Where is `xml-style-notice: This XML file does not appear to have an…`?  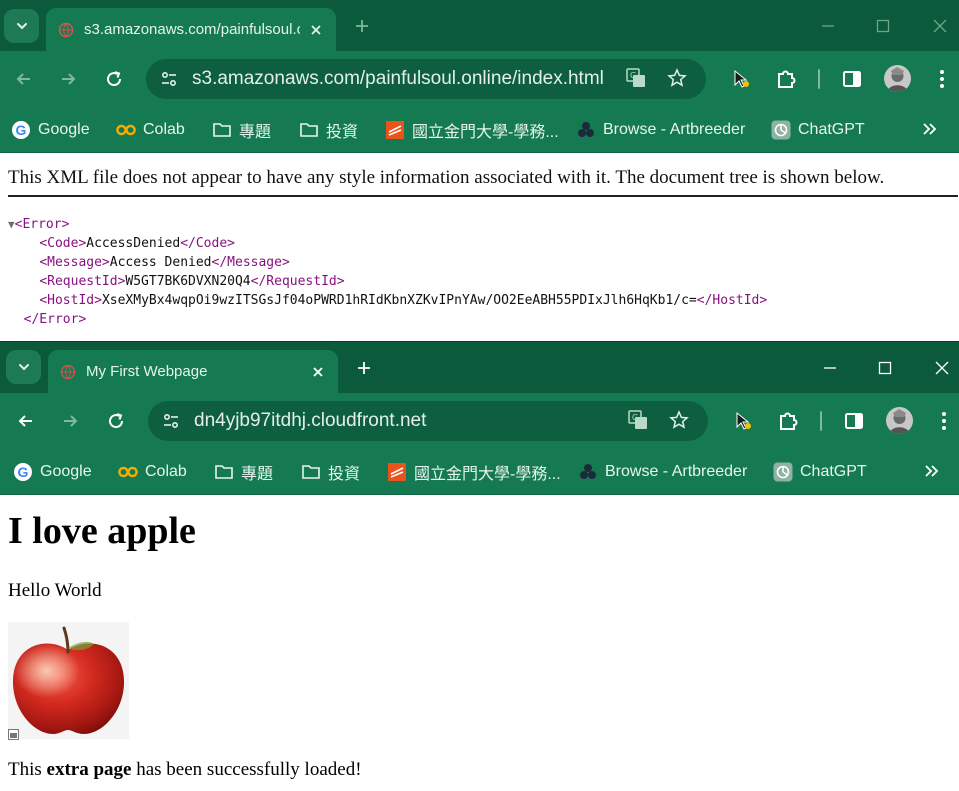 xml-style-notice: This XML file does not appear to have an… is located at coordinates (483, 182).